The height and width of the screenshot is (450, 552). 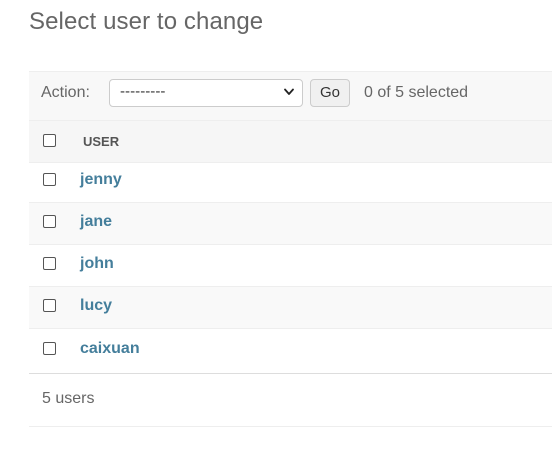 What do you see at coordinates (97, 264) in the screenshot?
I see `user-link: john` at bounding box center [97, 264].